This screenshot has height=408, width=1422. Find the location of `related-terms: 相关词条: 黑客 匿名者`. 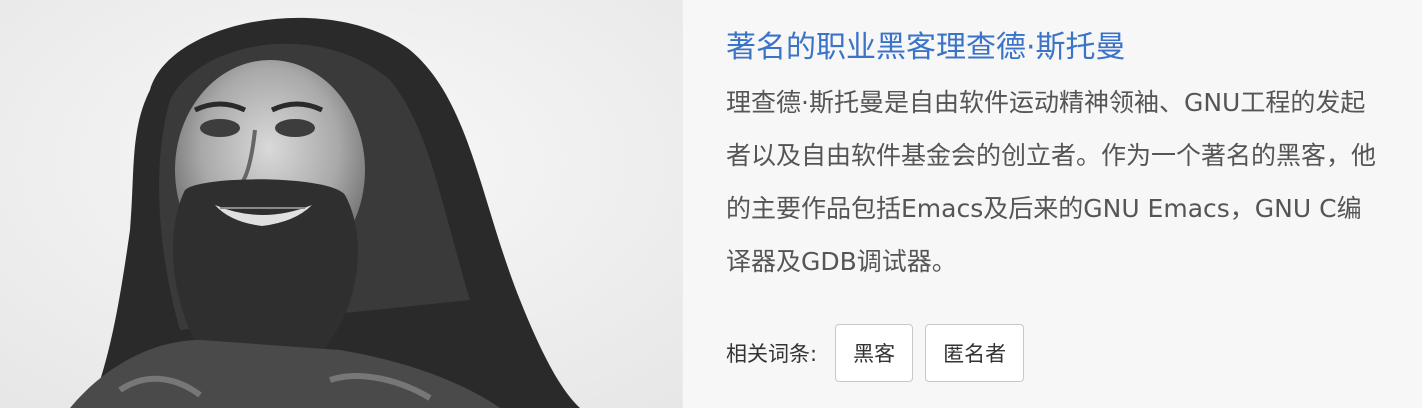

related-terms: 相关词条: 黑客 匿名者 is located at coordinates (1064, 353).